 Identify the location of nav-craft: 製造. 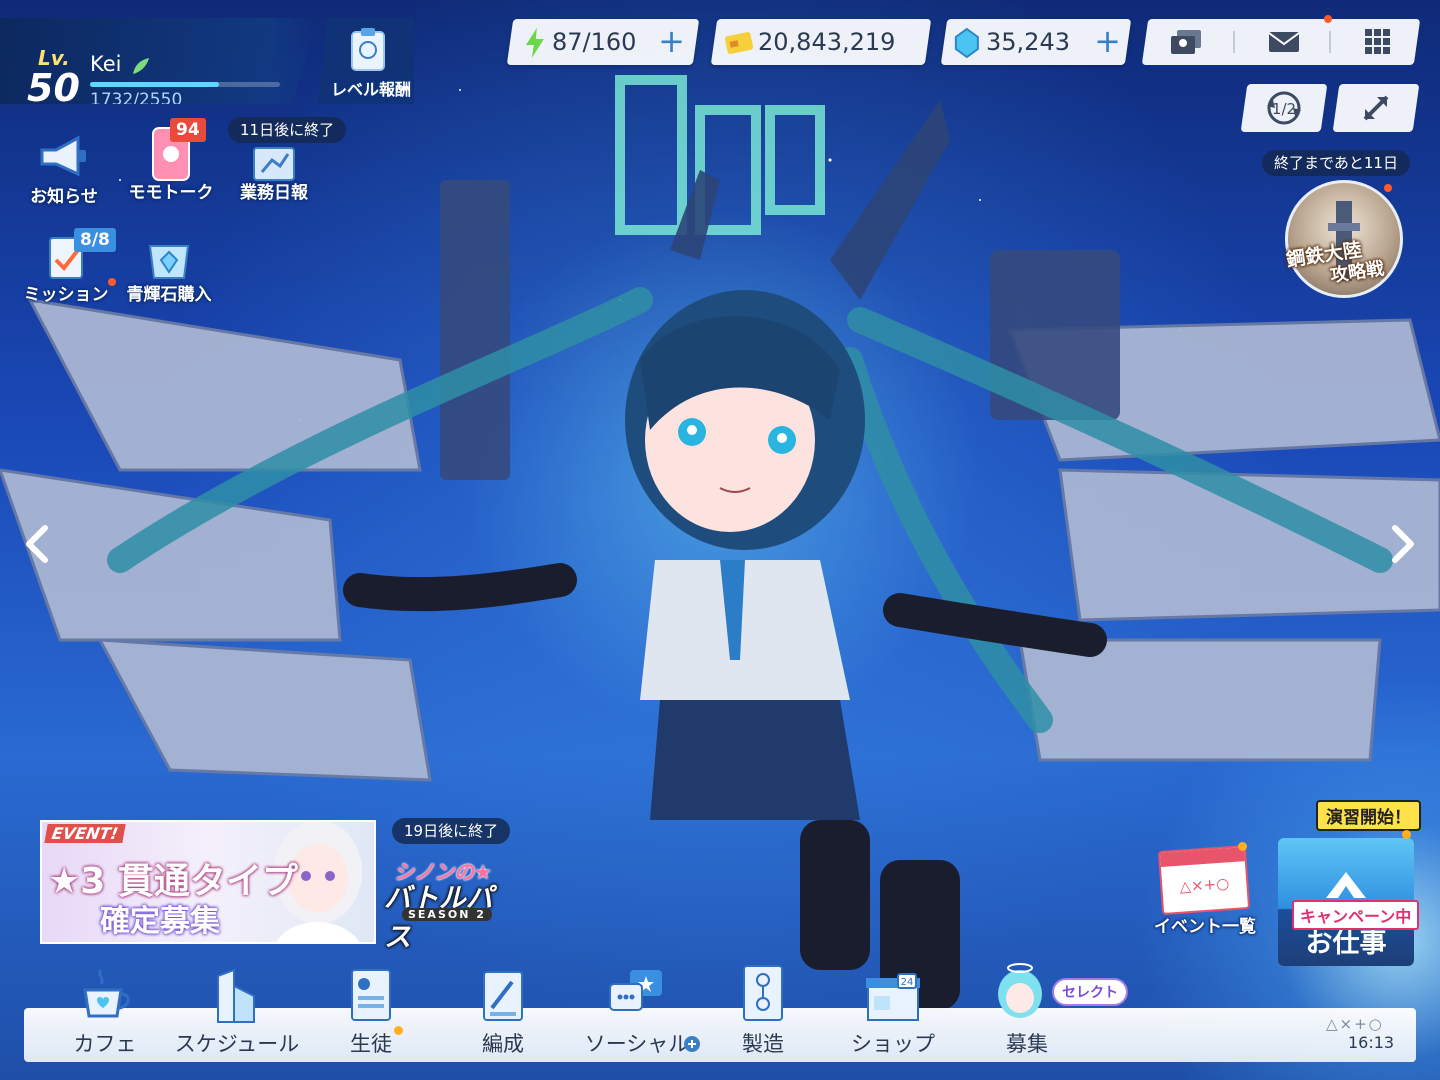
(763, 1010).